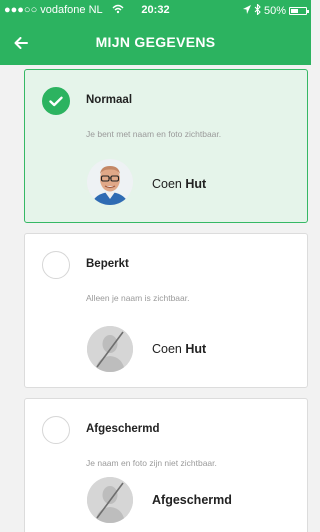 This screenshot has width=320, height=532. Describe the element at coordinates (154, 134) in the screenshot. I see `option-description: Je bent met naam en foto zichtbaar.` at that location.